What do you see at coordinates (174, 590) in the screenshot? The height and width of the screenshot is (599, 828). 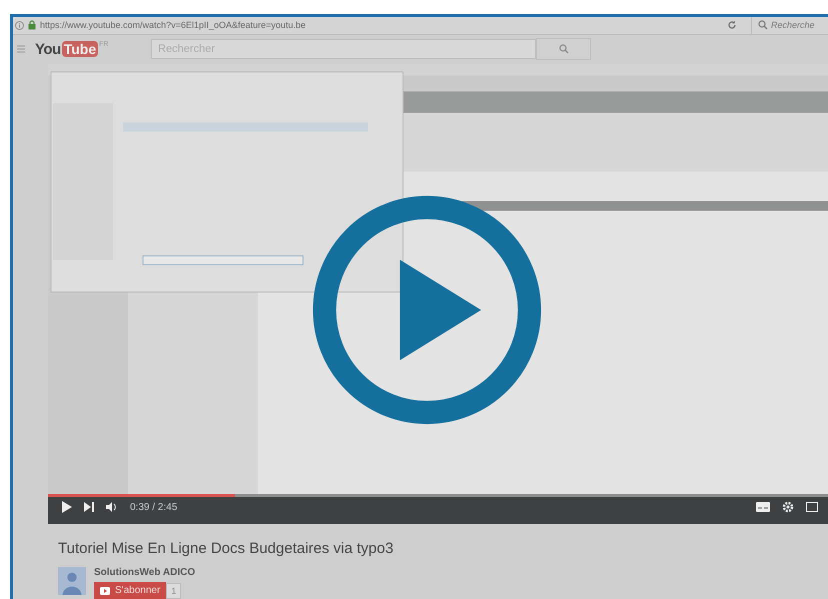 I see `subscriber-count: 1` at bounding box center [174, 590].